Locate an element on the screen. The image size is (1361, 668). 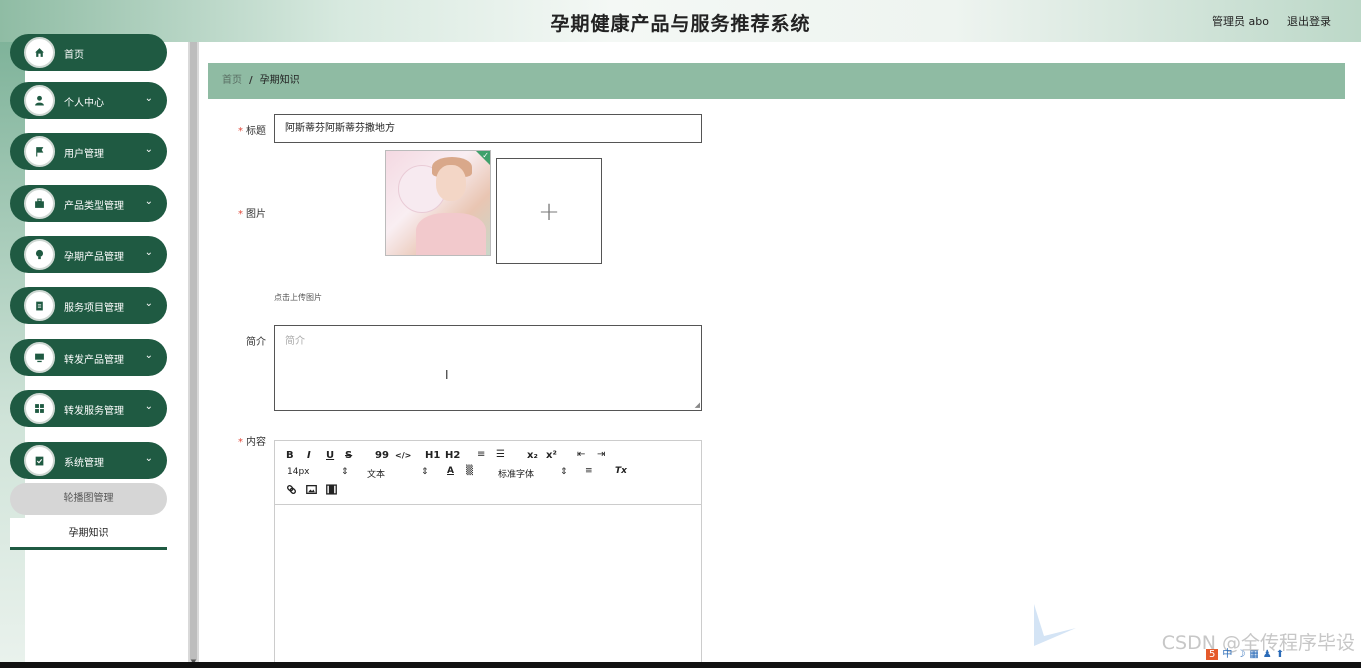
upload-hint: 点击上传图片 is located at coordinates (298, 297).